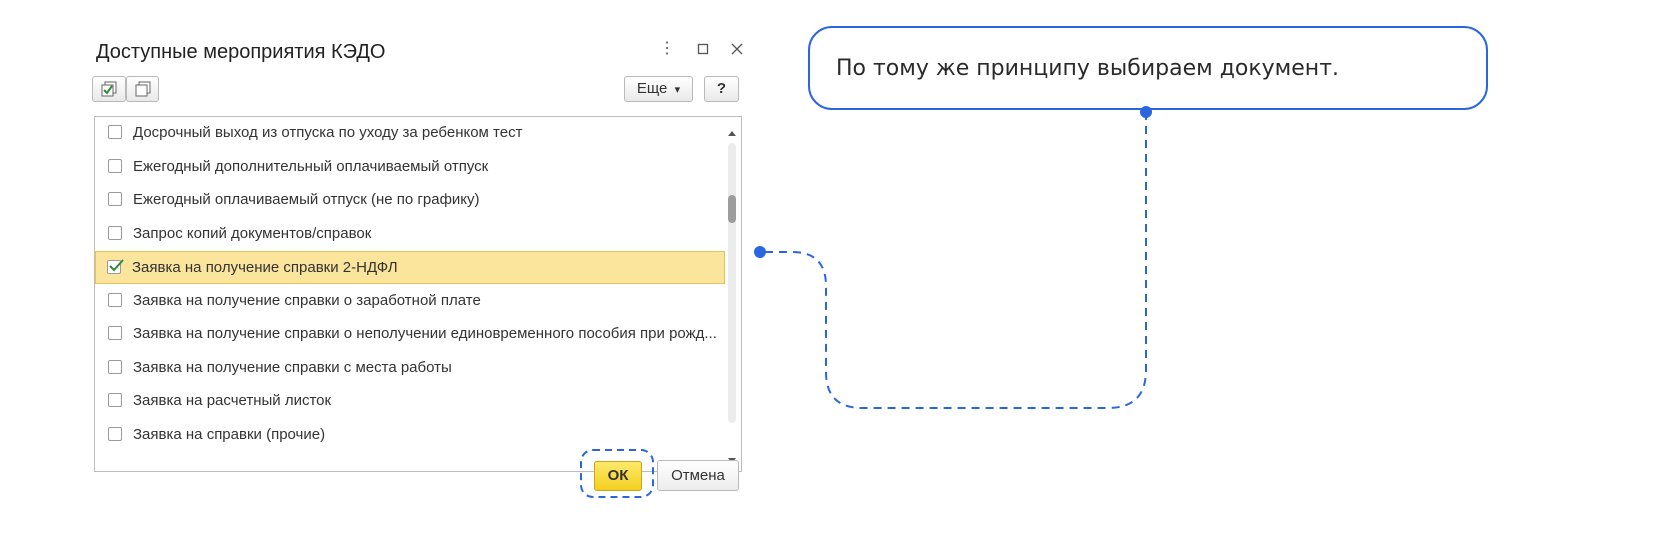 The width and height of the screenshot is (1653, 545). I want to click on connector-dot-top, so click(1146, 112).